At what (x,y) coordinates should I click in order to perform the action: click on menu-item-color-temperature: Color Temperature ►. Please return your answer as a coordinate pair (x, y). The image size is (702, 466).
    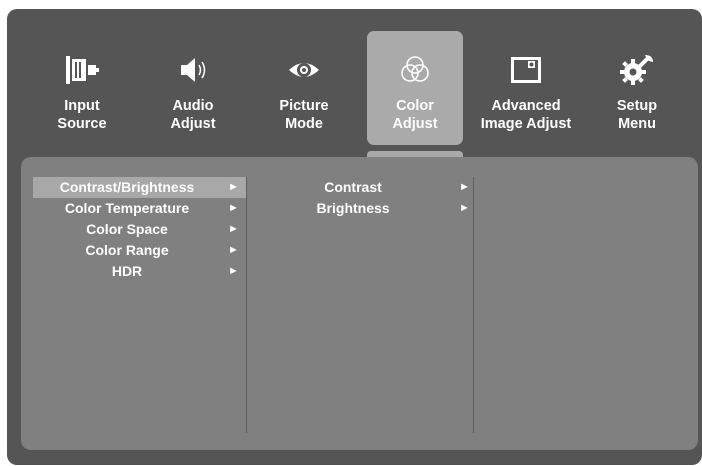
    Looking at the image, I should click on (139, 208).